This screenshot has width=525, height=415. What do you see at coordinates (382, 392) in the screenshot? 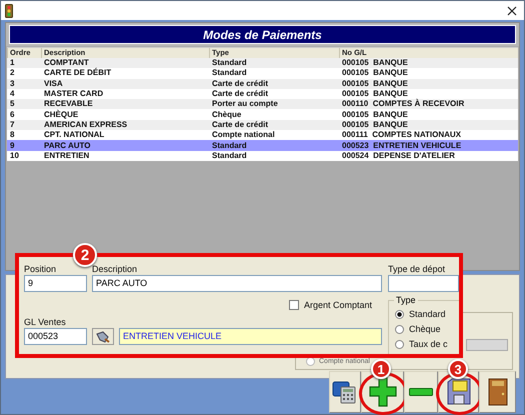
I see `plus-icon` at bounding box center [382, 392].